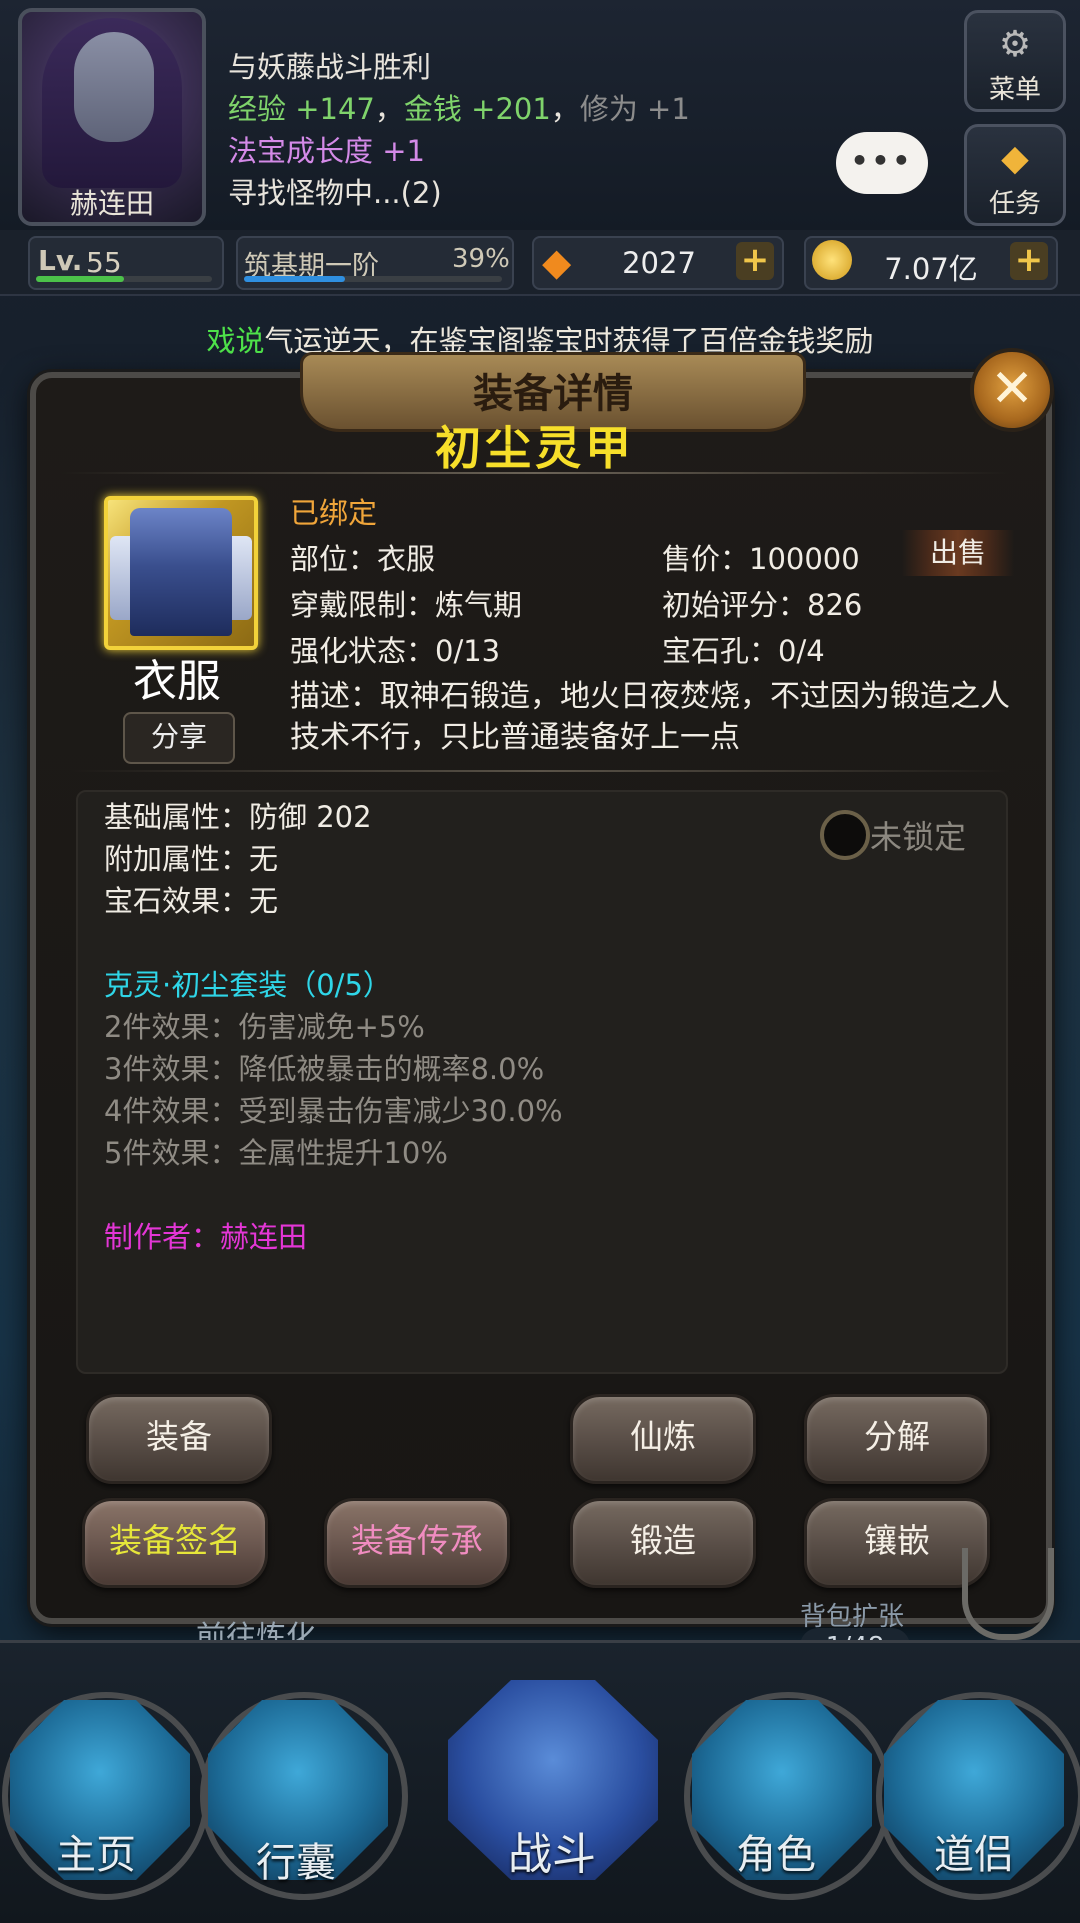  I want to click on level-panel: Lv. 55, so click(126, 263).